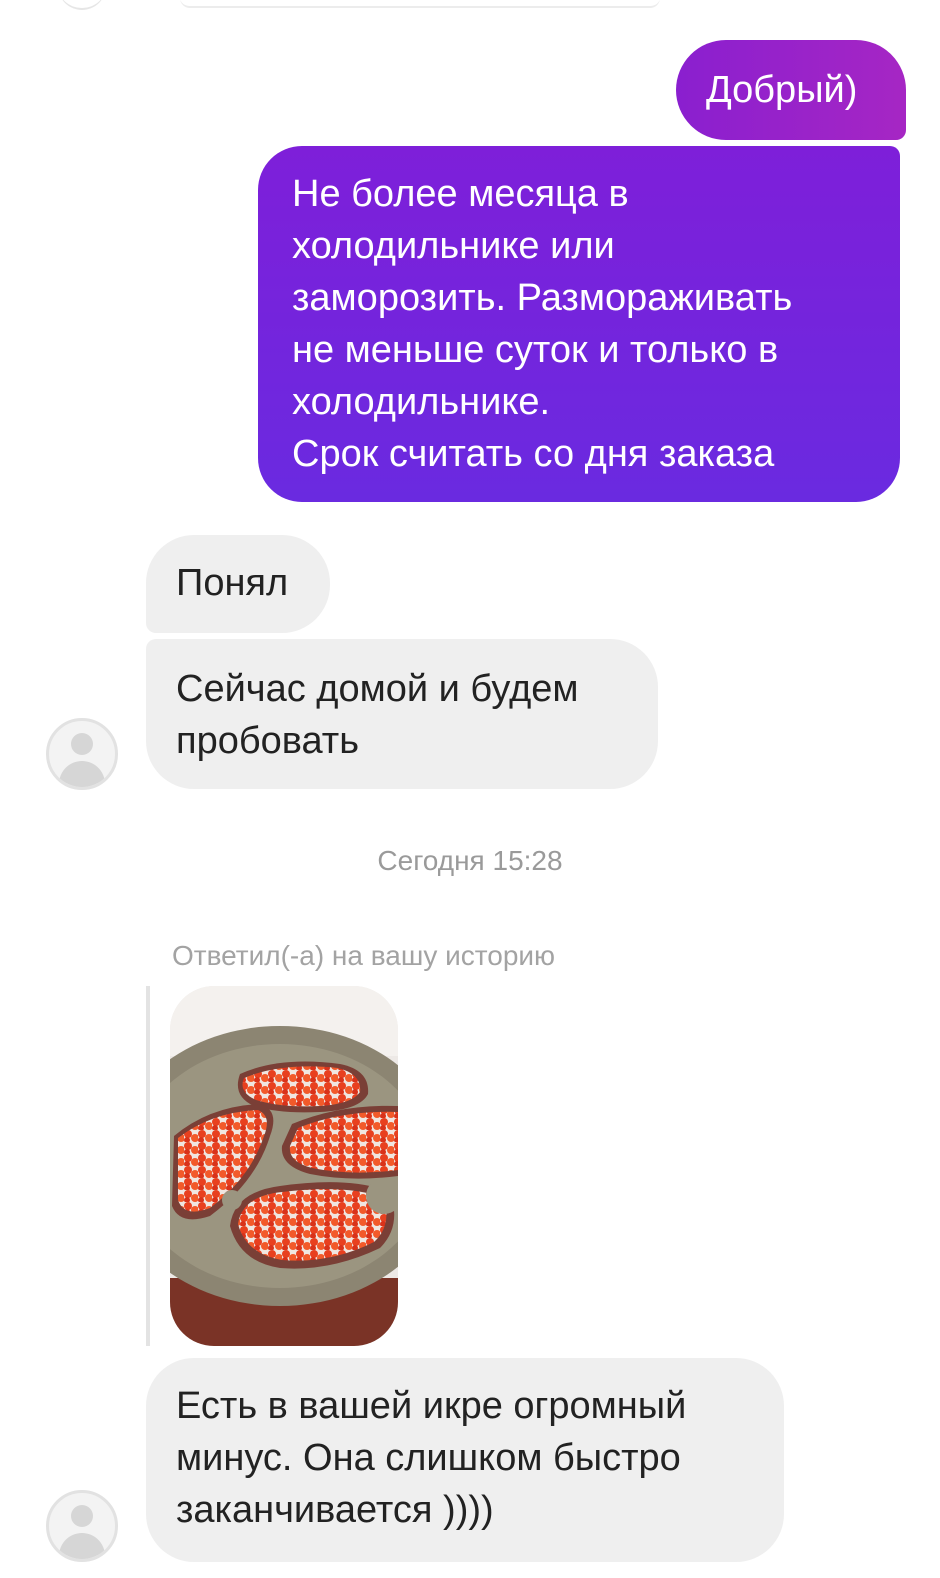 This screenshot has height=1578, width=940. What do you see at coordinates (453, 246) in the screenshot?
I see `message-text: холодильнике или` at bounding box center [453, 246].